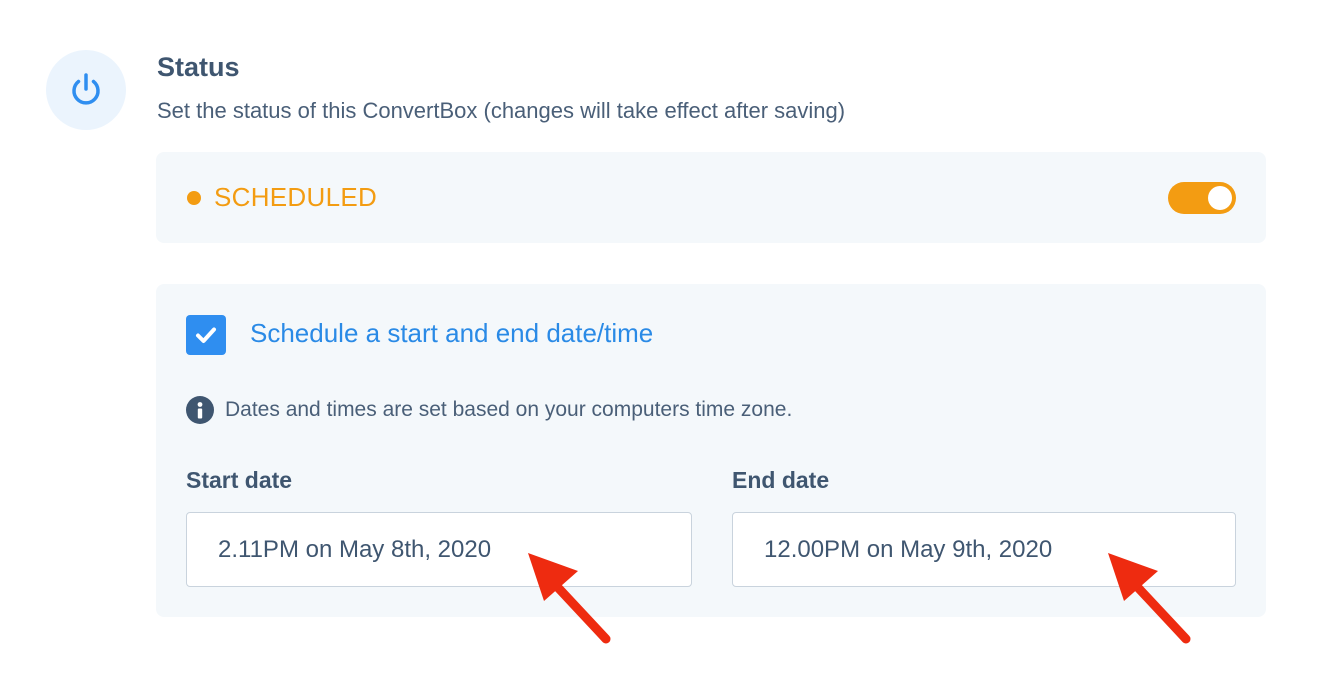 The height and width of the screenshot is (676, 1326). I want to click on status-label: SCHEDULED, so click(296, 197).